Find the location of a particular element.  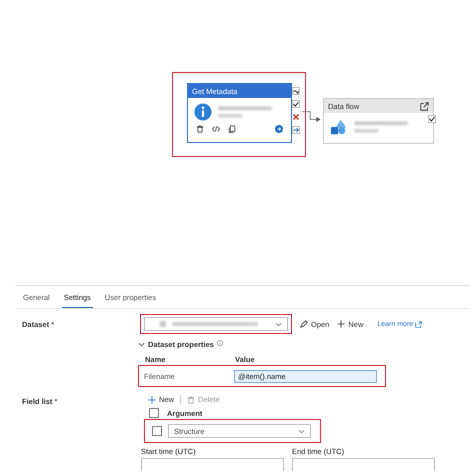

trash-icon is located at coordinates (191, 400).